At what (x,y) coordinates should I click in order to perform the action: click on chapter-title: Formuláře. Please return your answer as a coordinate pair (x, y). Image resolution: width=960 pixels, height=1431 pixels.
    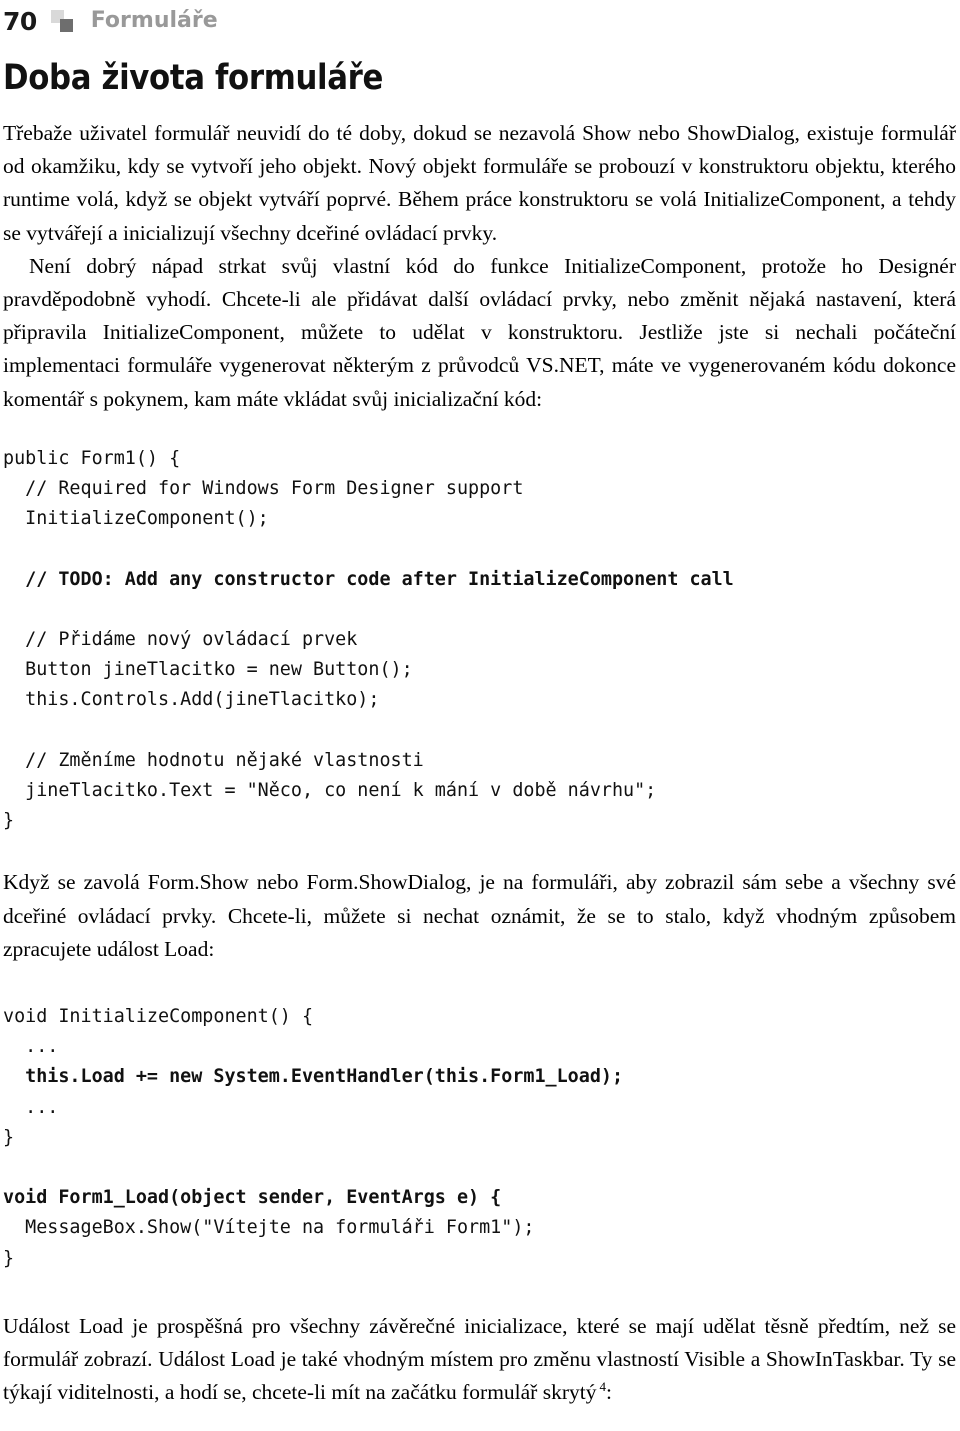
    Looking at the image, I should click on (154, 20).